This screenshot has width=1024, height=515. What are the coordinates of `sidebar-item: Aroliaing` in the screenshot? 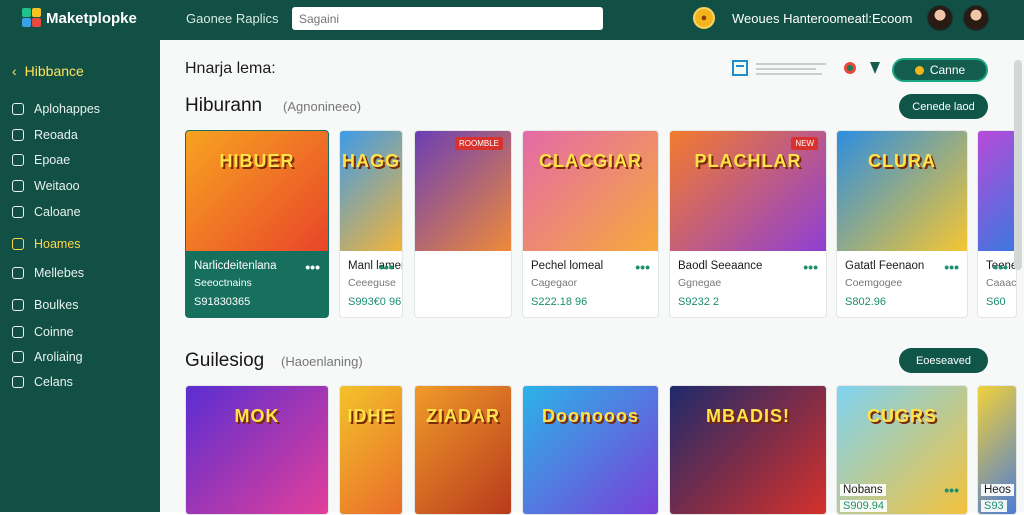 It's located at (47, 357).